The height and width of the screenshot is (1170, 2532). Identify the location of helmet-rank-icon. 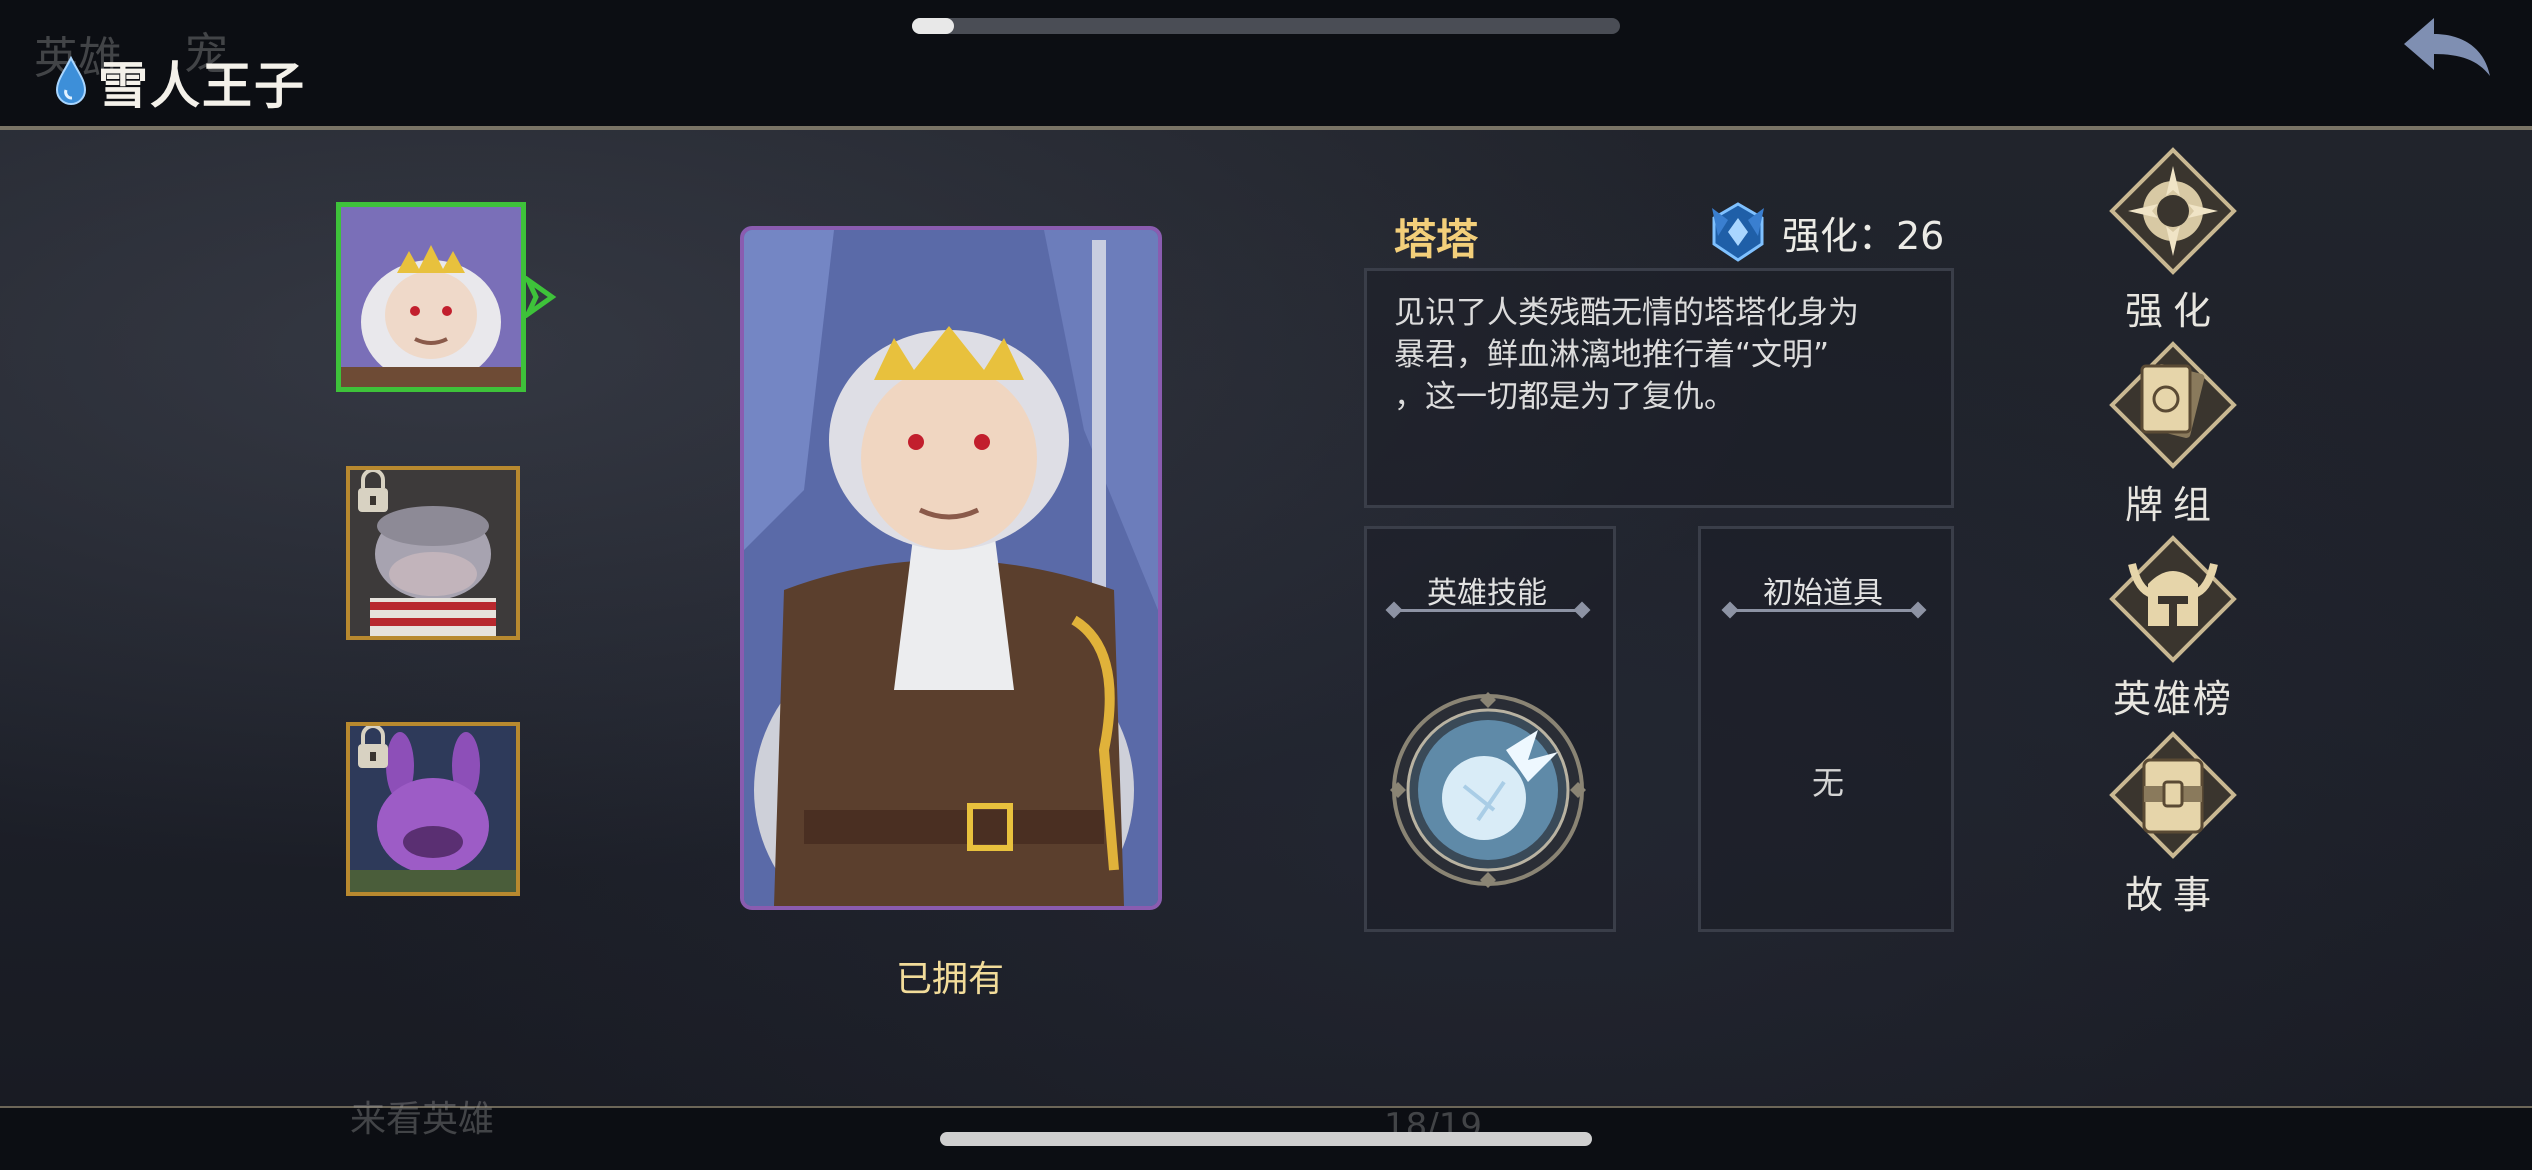
(2173, 599).